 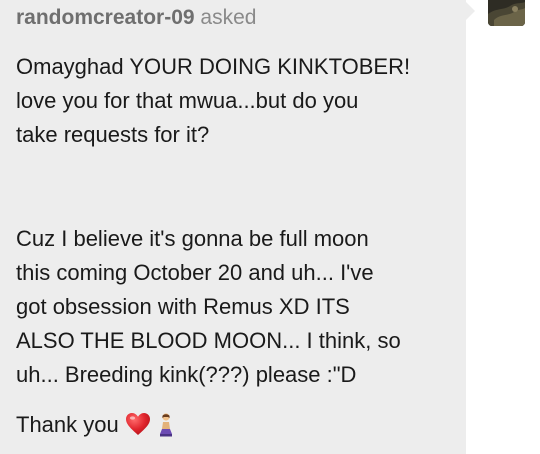 What do you see at coordinates (470, 11) in the screenshot?
I see `card-notch` at bounding box center [470, 11].